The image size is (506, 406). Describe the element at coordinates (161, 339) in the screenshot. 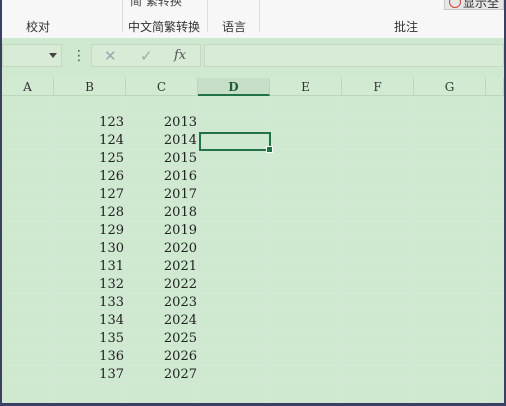

I see `cell-c: 2025` at that location.